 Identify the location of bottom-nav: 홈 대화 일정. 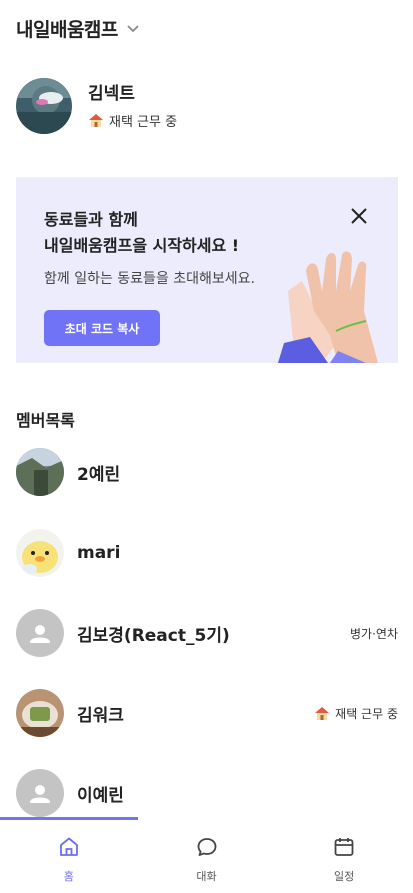
(206, 856).